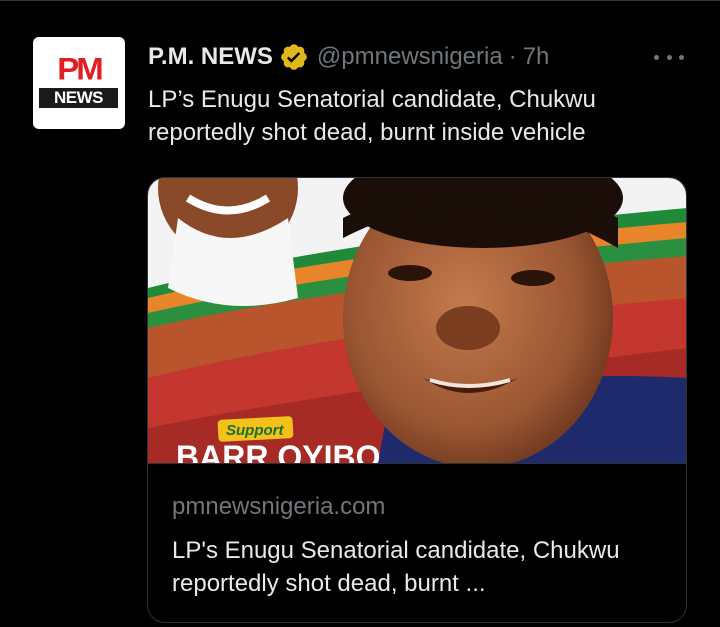 This screenshot has width=720, height=627. Describe the element at coordinates (78, 98) in the screenshot. I see `pm-news-logo-bottom: NEWS` at that location.